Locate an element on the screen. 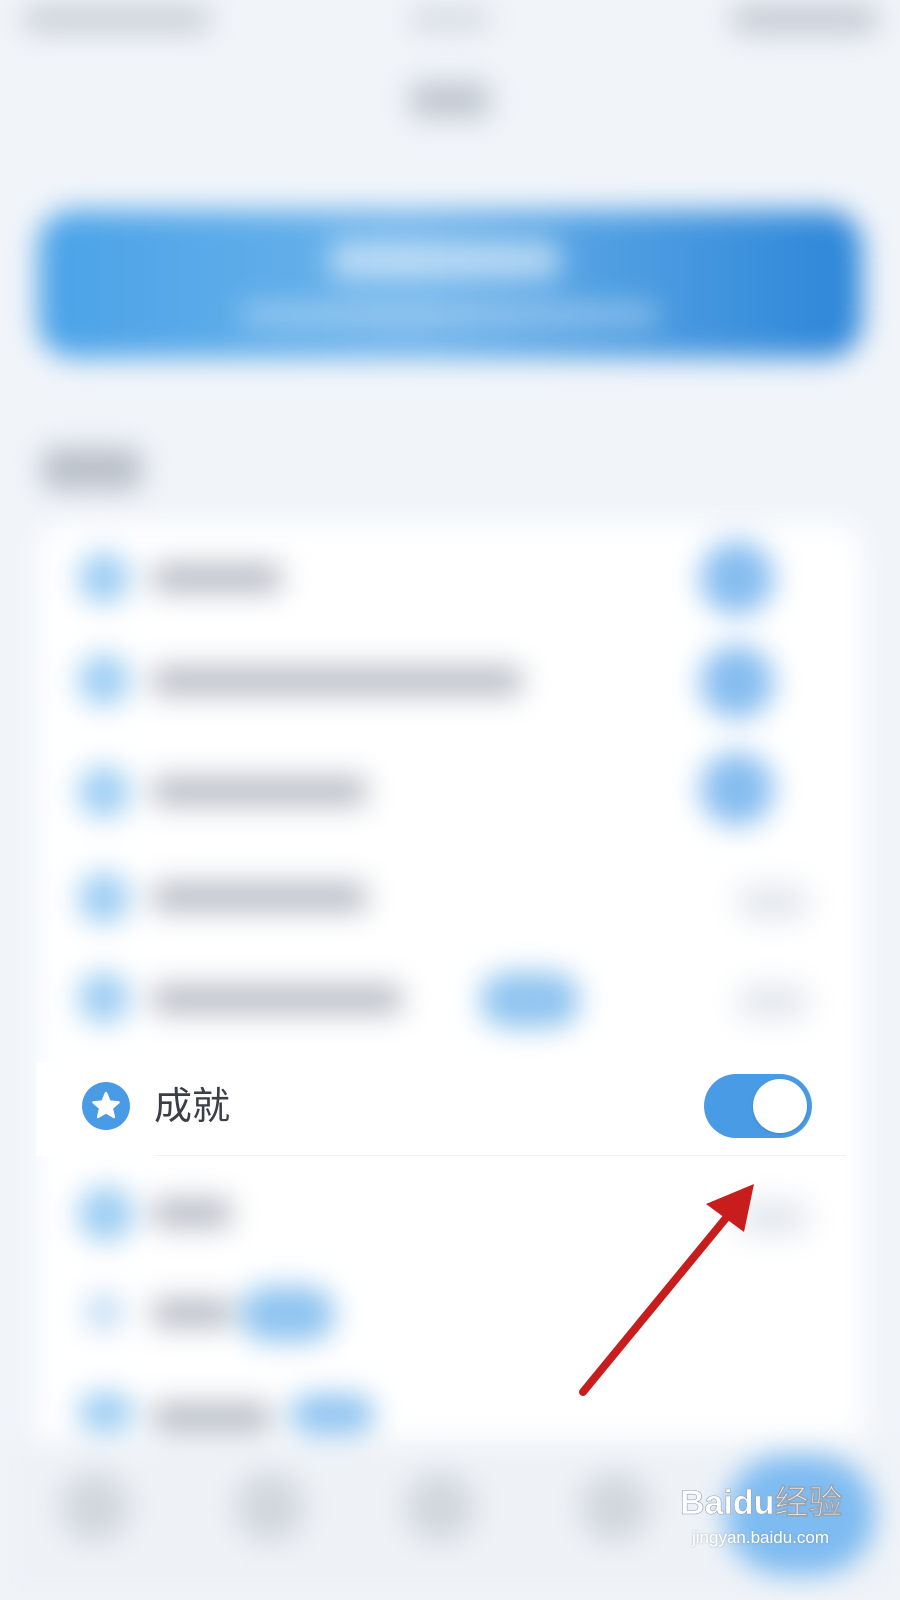 This screenshot has width=900, height=1600. baidu-paw-logo: Baidu经验 is located at coordinates (761, 1503).